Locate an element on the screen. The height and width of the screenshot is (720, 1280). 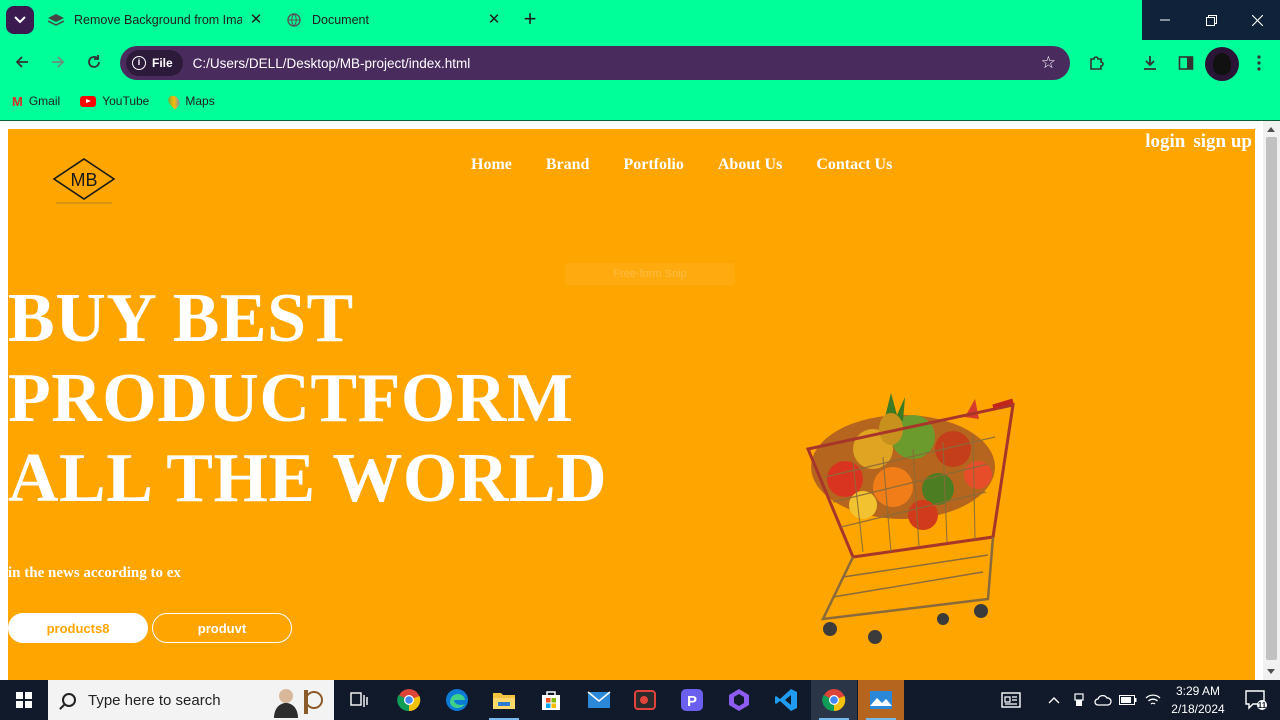
arrow-left-icon is located at coordinates (21, 62).